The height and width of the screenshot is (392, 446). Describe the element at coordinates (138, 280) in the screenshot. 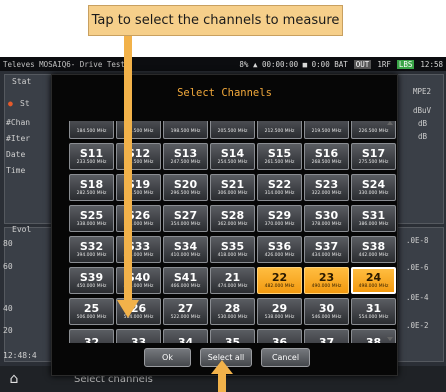

I see `channel-button: S40 458.000 MHz` at that location.